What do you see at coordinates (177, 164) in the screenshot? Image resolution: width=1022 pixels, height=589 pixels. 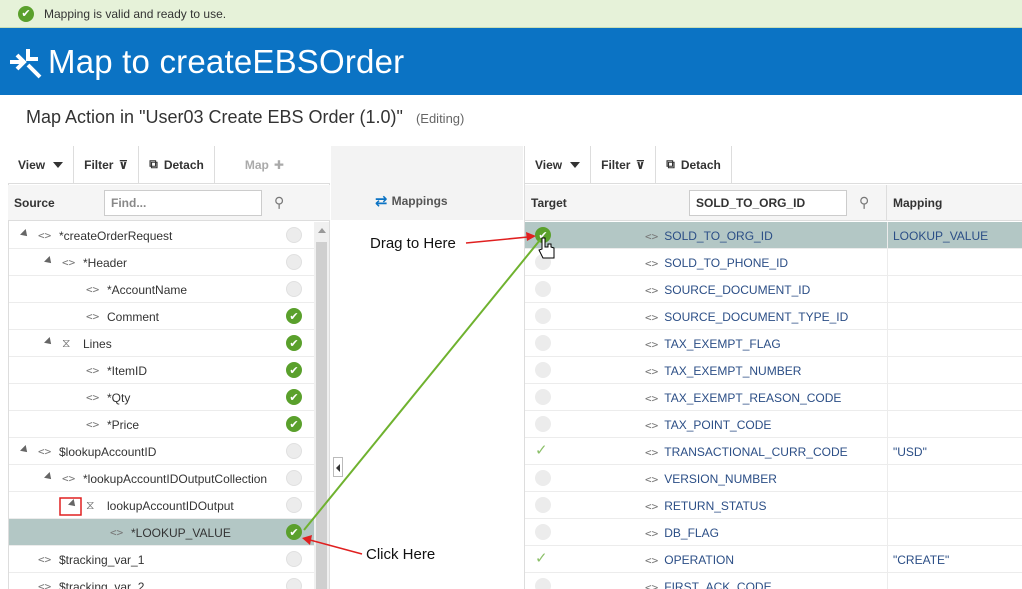 I see `detach-button: ⧉ Detach` at bounding box center [177, 164].